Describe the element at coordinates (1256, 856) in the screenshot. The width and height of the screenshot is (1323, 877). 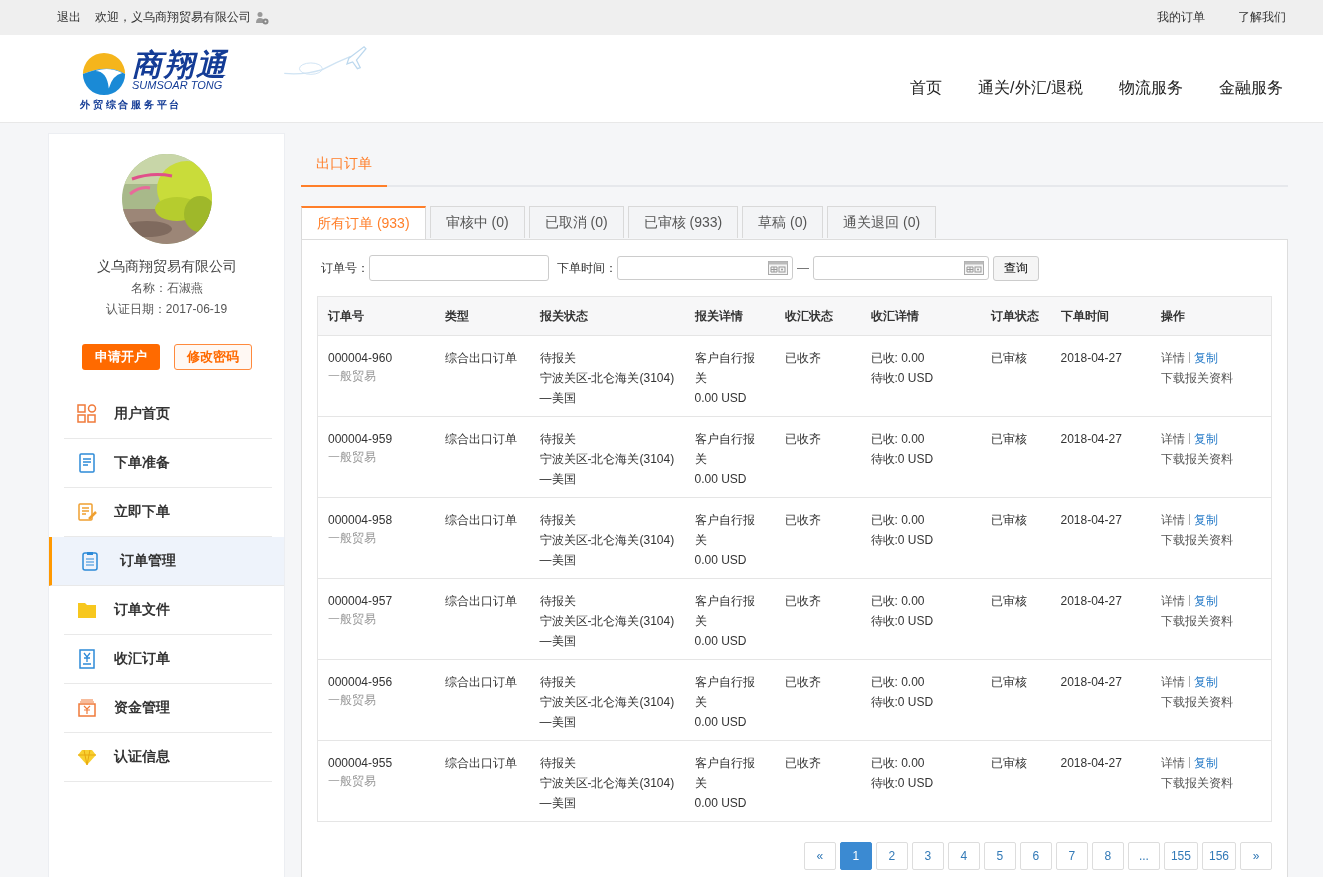
I see `page-link: »` at that location.